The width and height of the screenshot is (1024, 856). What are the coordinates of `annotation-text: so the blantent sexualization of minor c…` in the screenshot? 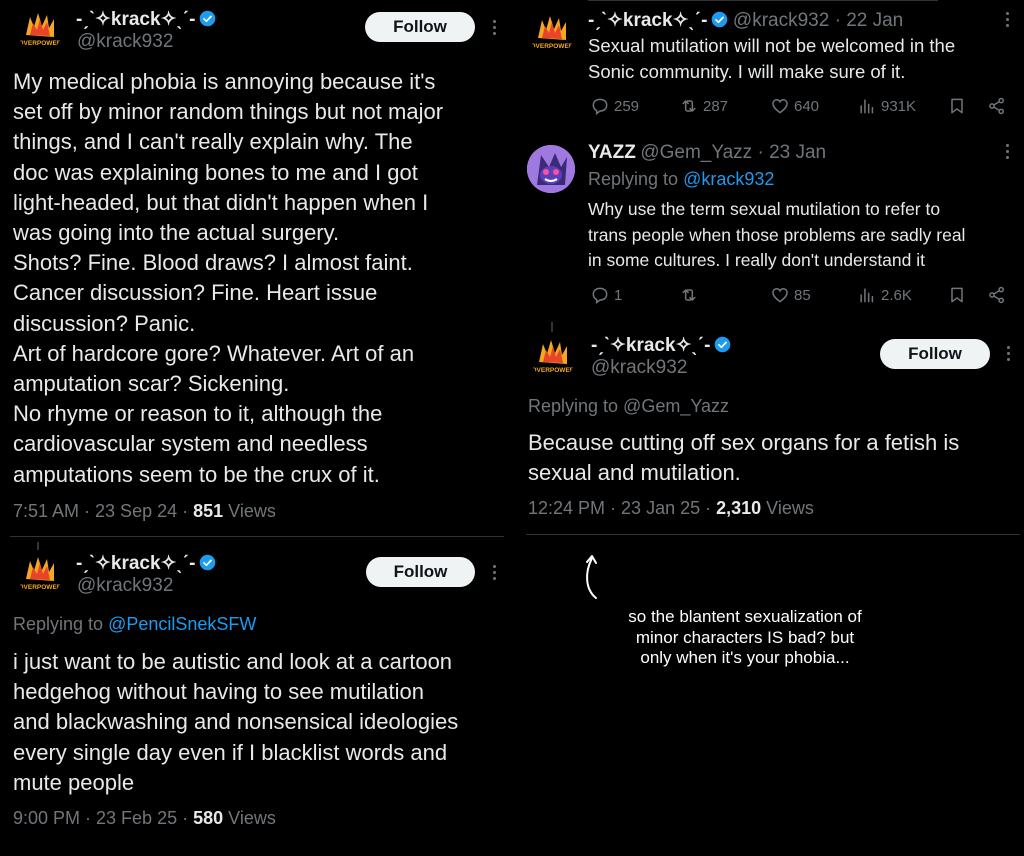 It's located at (745, 637).